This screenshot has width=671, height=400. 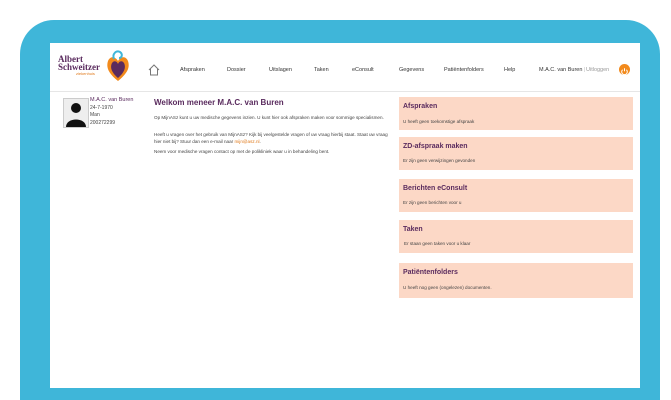 I want to click on home-icon, so click(x=154, y=70).